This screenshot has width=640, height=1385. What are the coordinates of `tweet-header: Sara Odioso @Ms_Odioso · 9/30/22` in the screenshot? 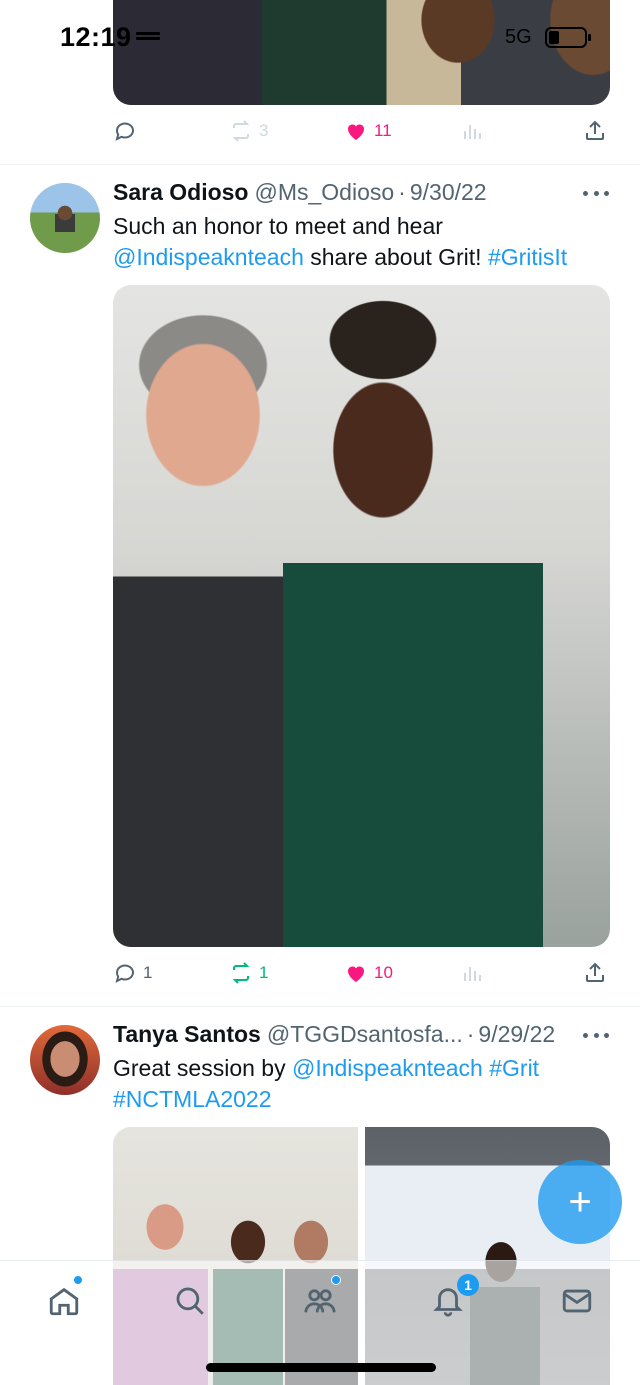 It's located at (300, 194).